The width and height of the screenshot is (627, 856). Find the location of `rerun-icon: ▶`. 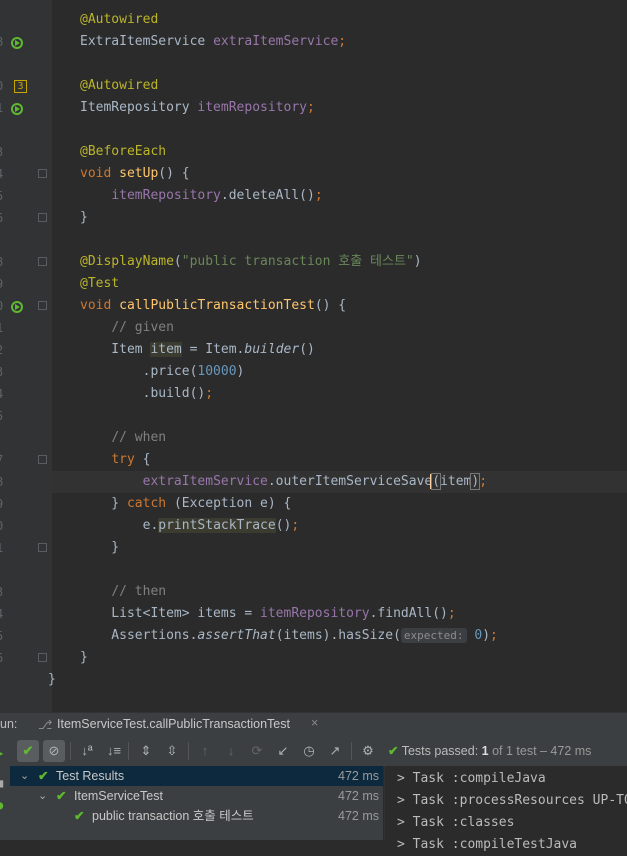

rerun-icon: ▶ is located at coordinates (1, 753).